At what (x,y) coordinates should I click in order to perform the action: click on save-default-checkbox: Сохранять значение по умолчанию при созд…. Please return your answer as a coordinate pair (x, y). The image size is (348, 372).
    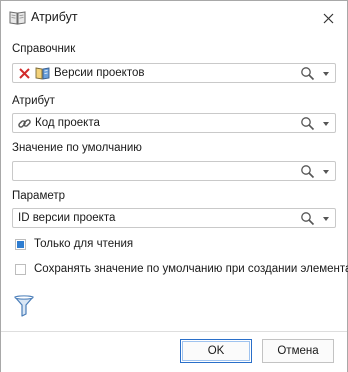
    Looking at the image, I should click on (181, 269).